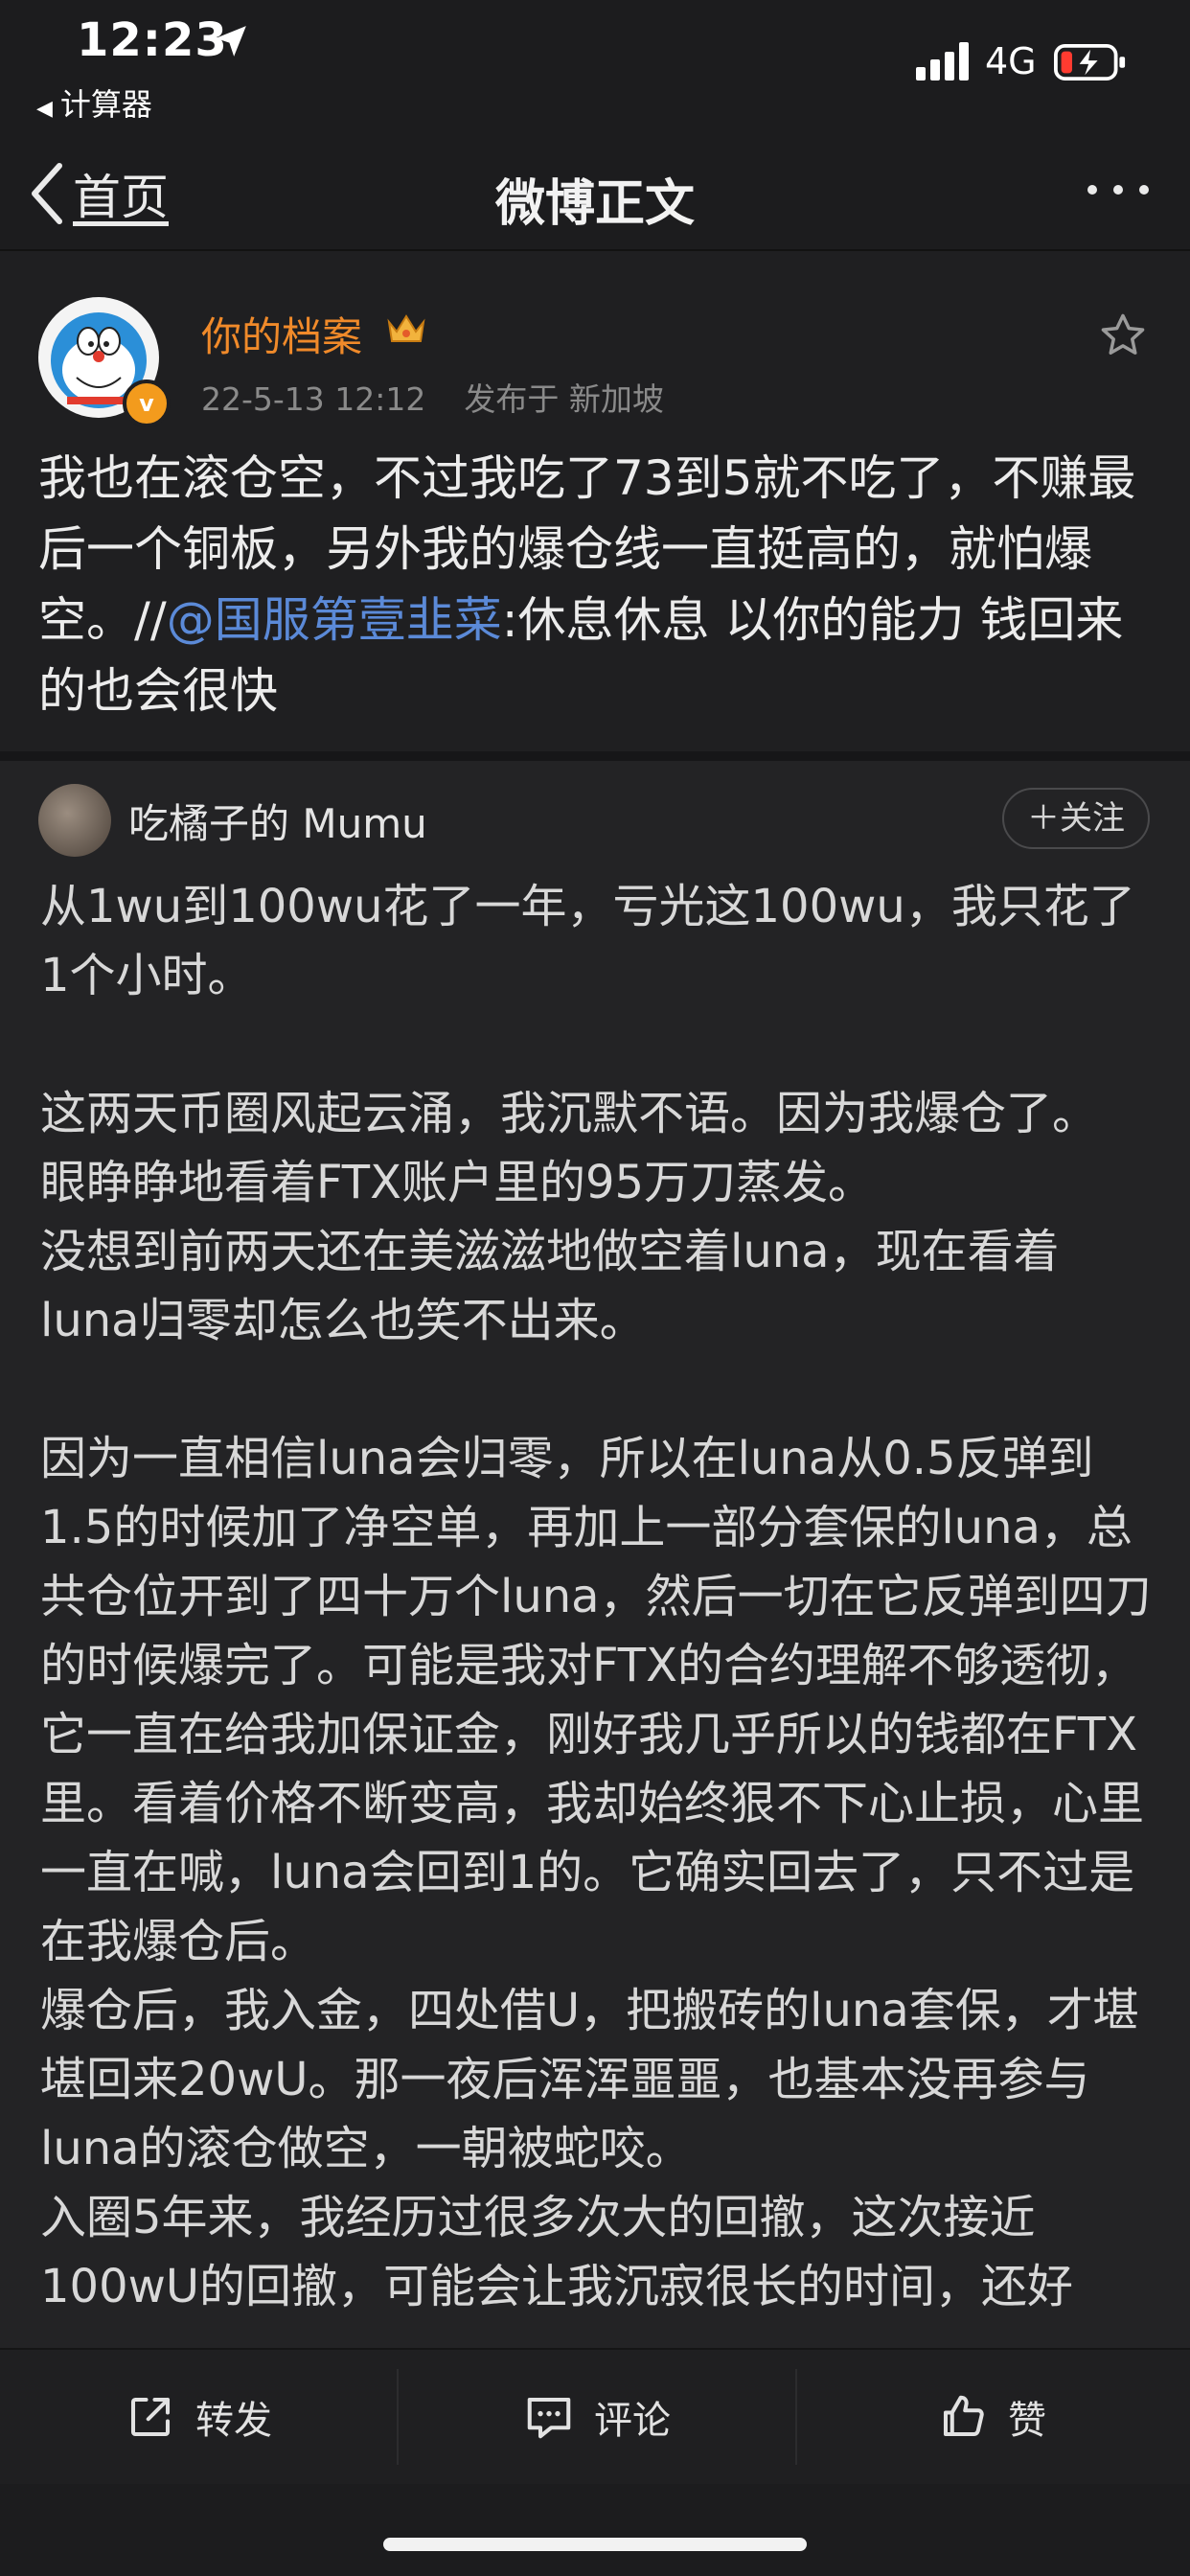  Describe the element at coordinates (433, 397) in the screenshot. I see `post-meta: 22-5-13 12:12 发布于 新加坡` at that location.